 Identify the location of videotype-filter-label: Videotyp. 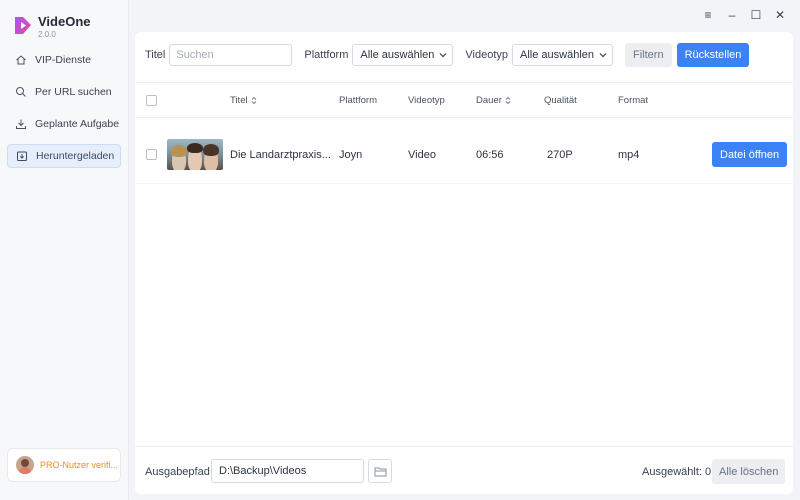
(486, 55).